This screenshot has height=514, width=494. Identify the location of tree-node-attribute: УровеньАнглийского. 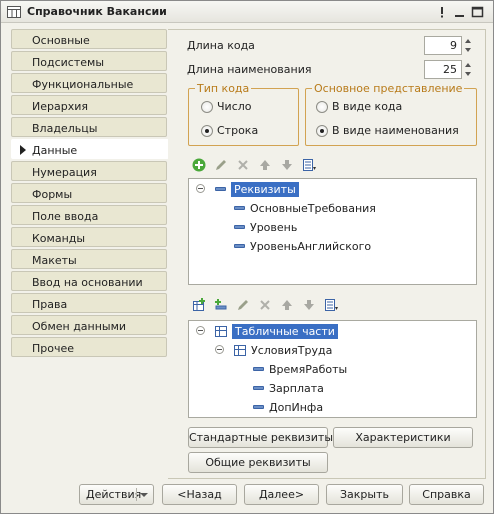
(302, 246).